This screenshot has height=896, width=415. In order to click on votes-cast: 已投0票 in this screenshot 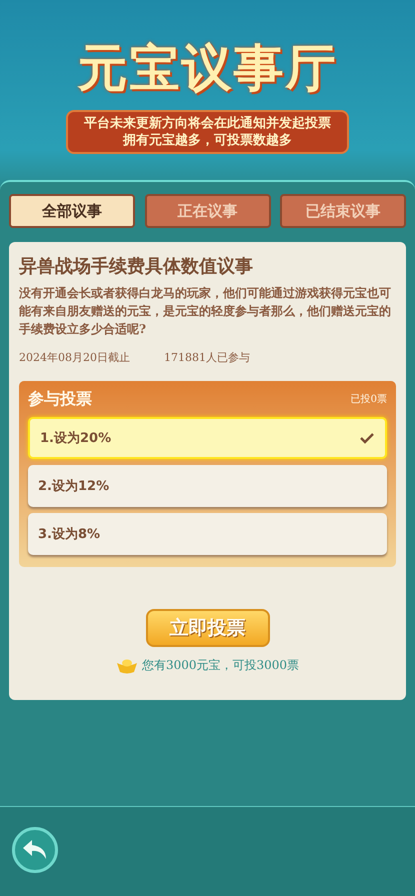, I will do `click(368, 399)`.